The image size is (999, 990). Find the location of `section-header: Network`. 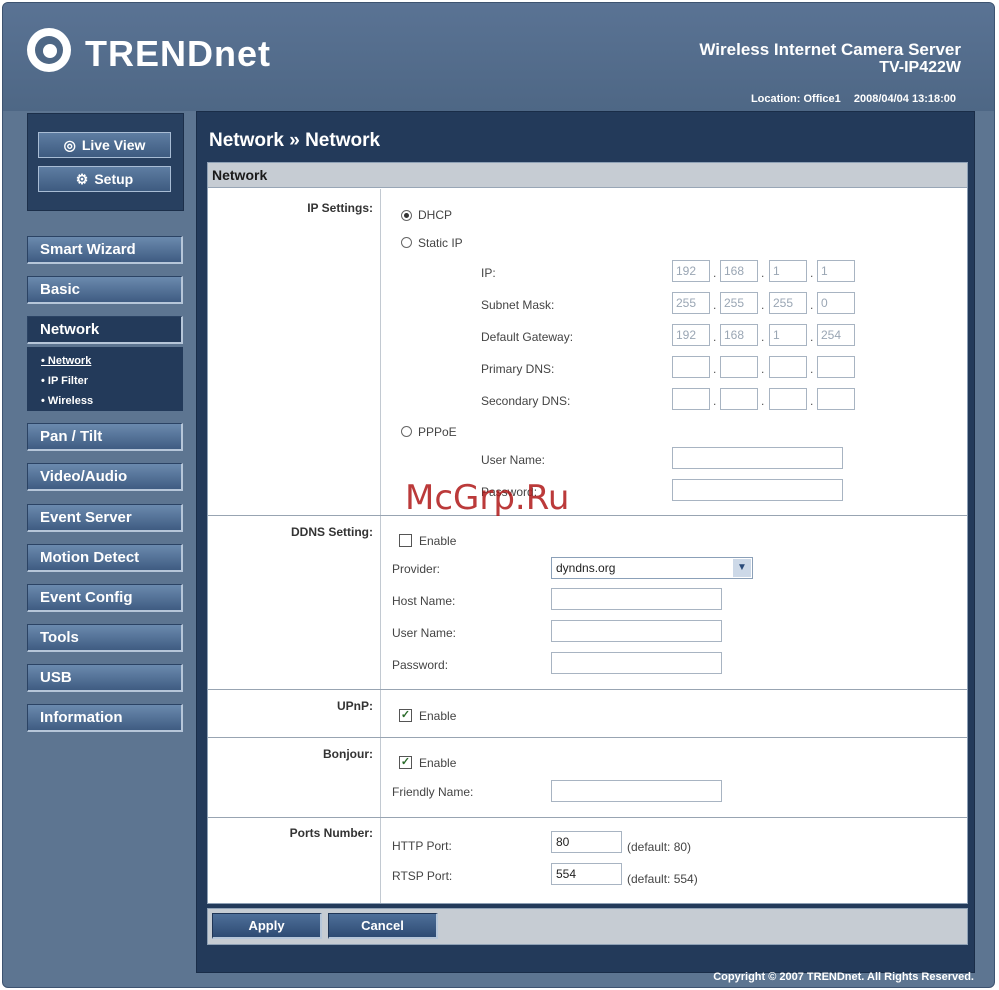

section-header: Network is located at coordinates (587, 175).